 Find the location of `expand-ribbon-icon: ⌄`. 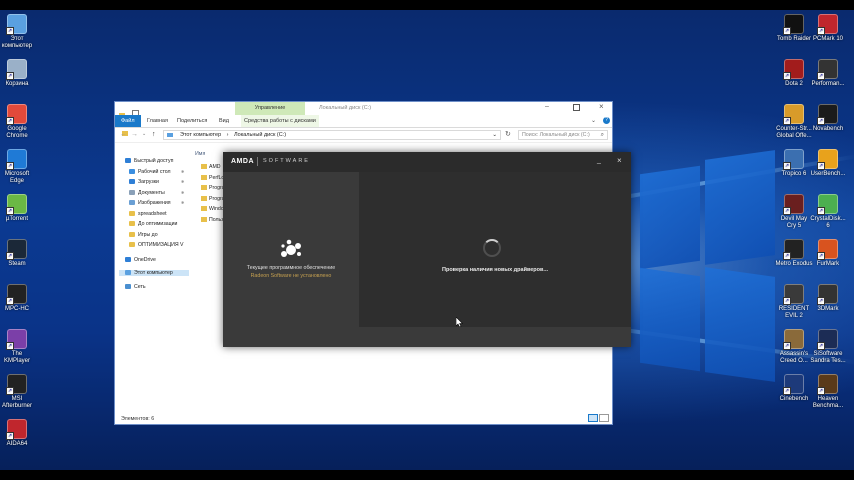

expand-ribbon-icon: ⌄ is located at coordinates (593, 120).